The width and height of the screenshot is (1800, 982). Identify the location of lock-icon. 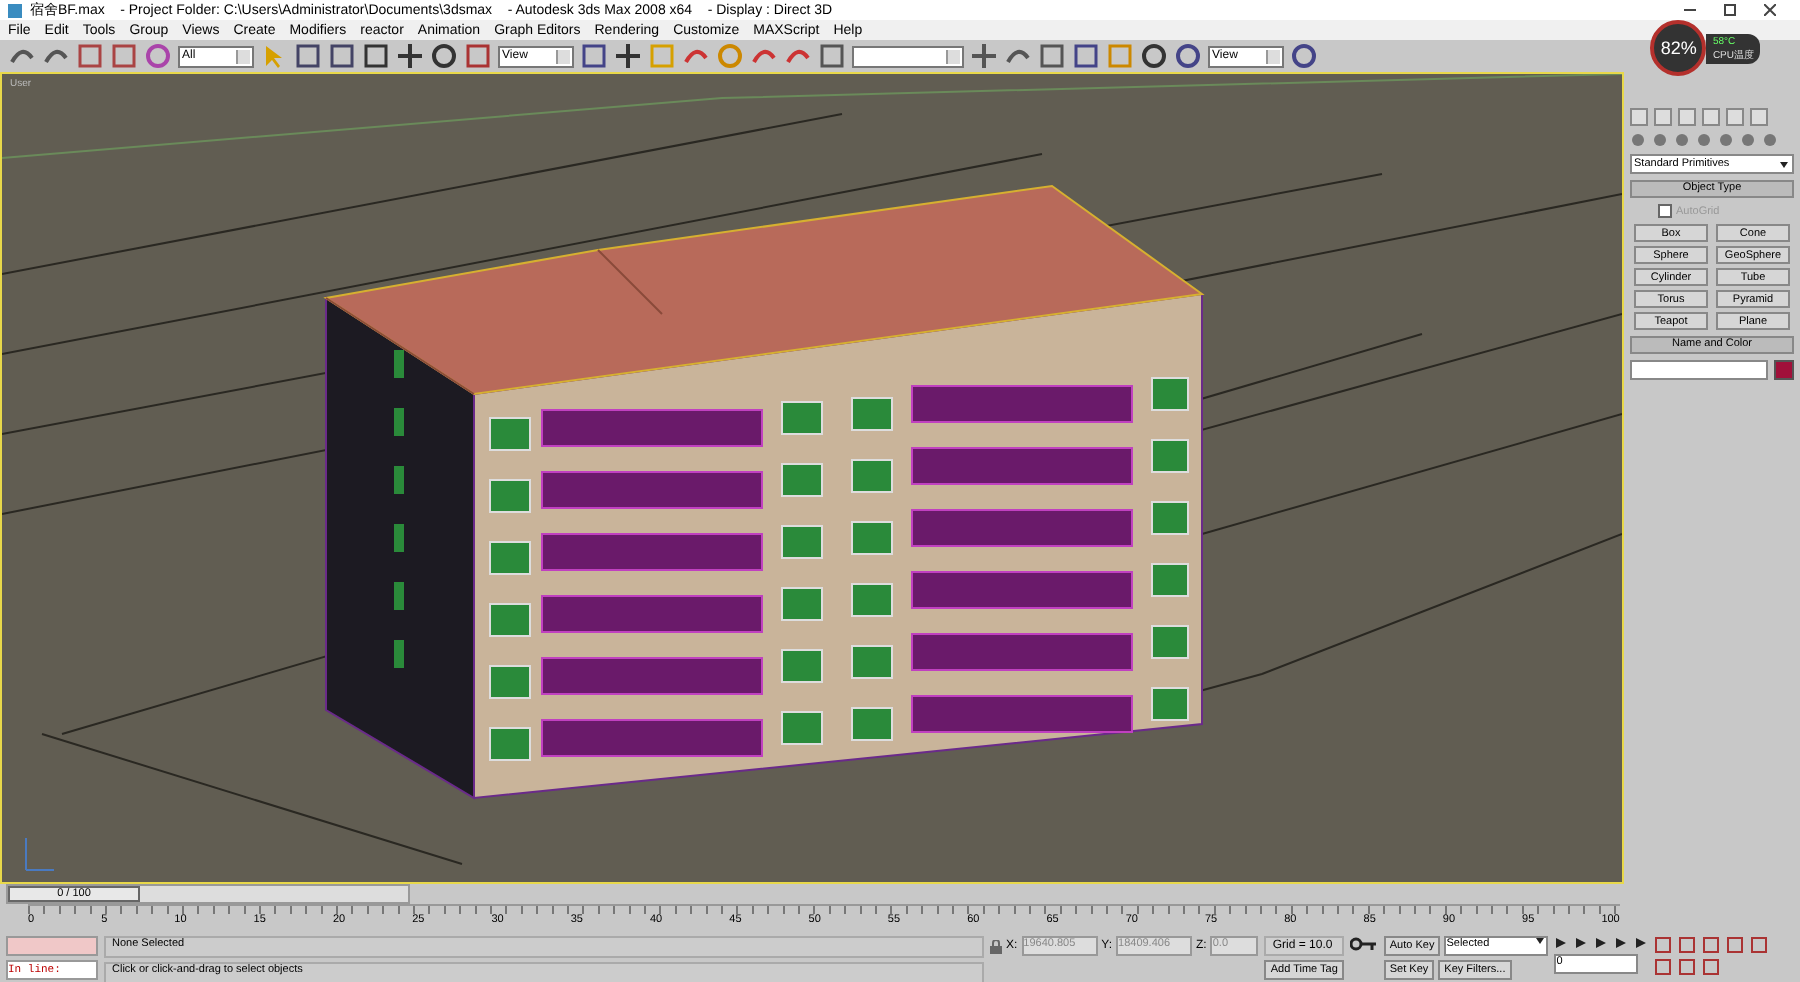
(996, 946).